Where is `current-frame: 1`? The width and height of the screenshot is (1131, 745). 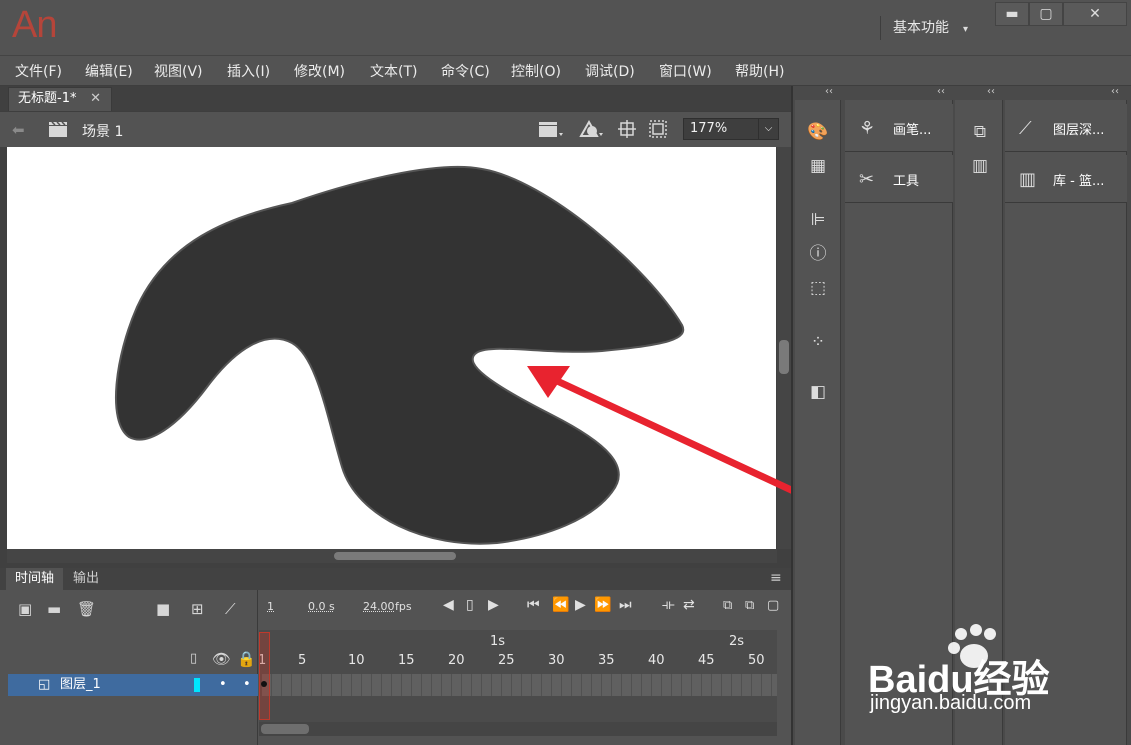 current-frame: 1 is located at coordinates (270, 606).